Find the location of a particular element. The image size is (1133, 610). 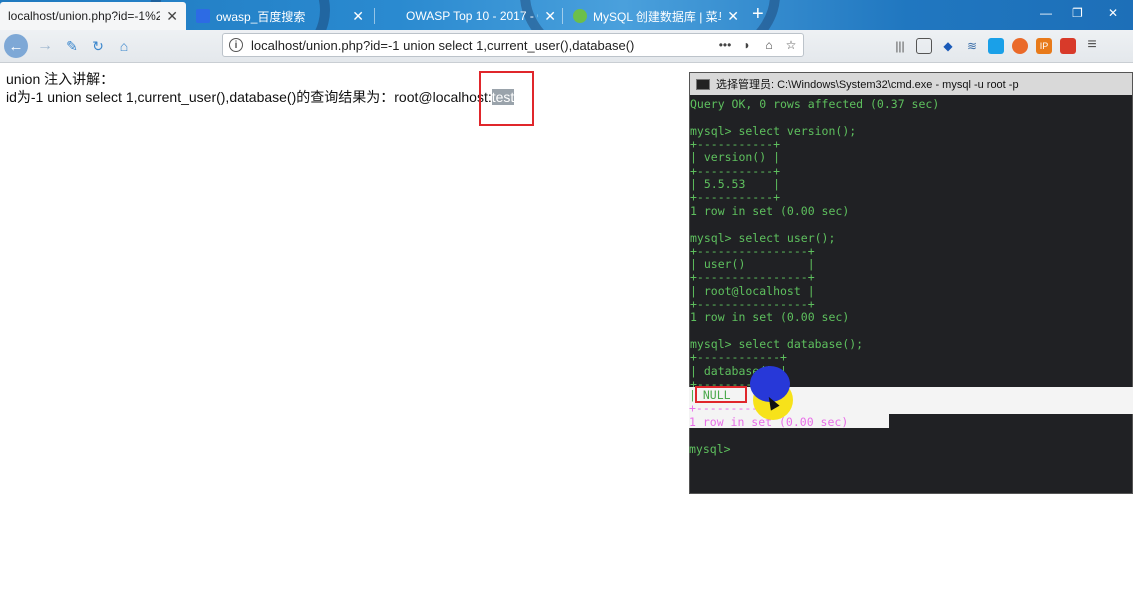

close-window-icon: ✕ is located at coordinates (1113, 13).